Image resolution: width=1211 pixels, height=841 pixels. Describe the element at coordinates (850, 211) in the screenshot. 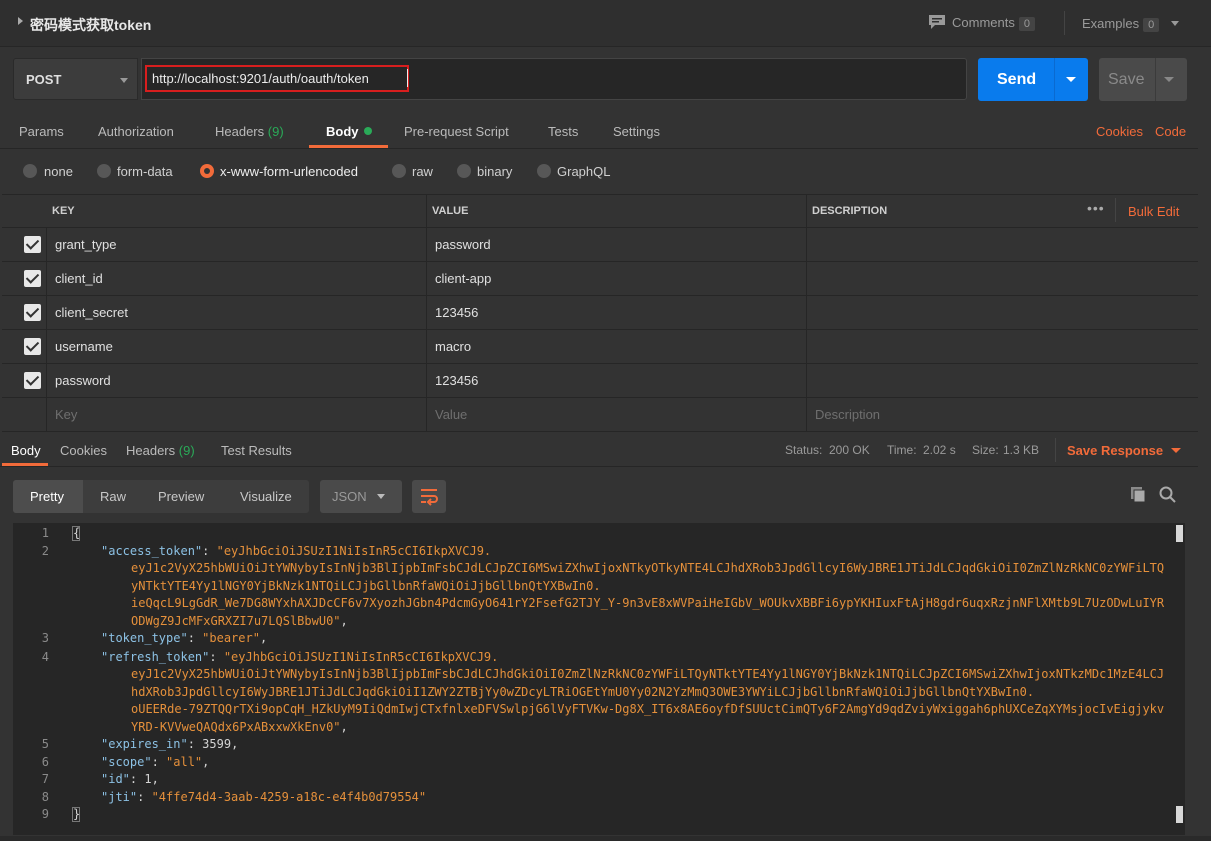

I see `column-header-description: DESCRIPTION` at that location.